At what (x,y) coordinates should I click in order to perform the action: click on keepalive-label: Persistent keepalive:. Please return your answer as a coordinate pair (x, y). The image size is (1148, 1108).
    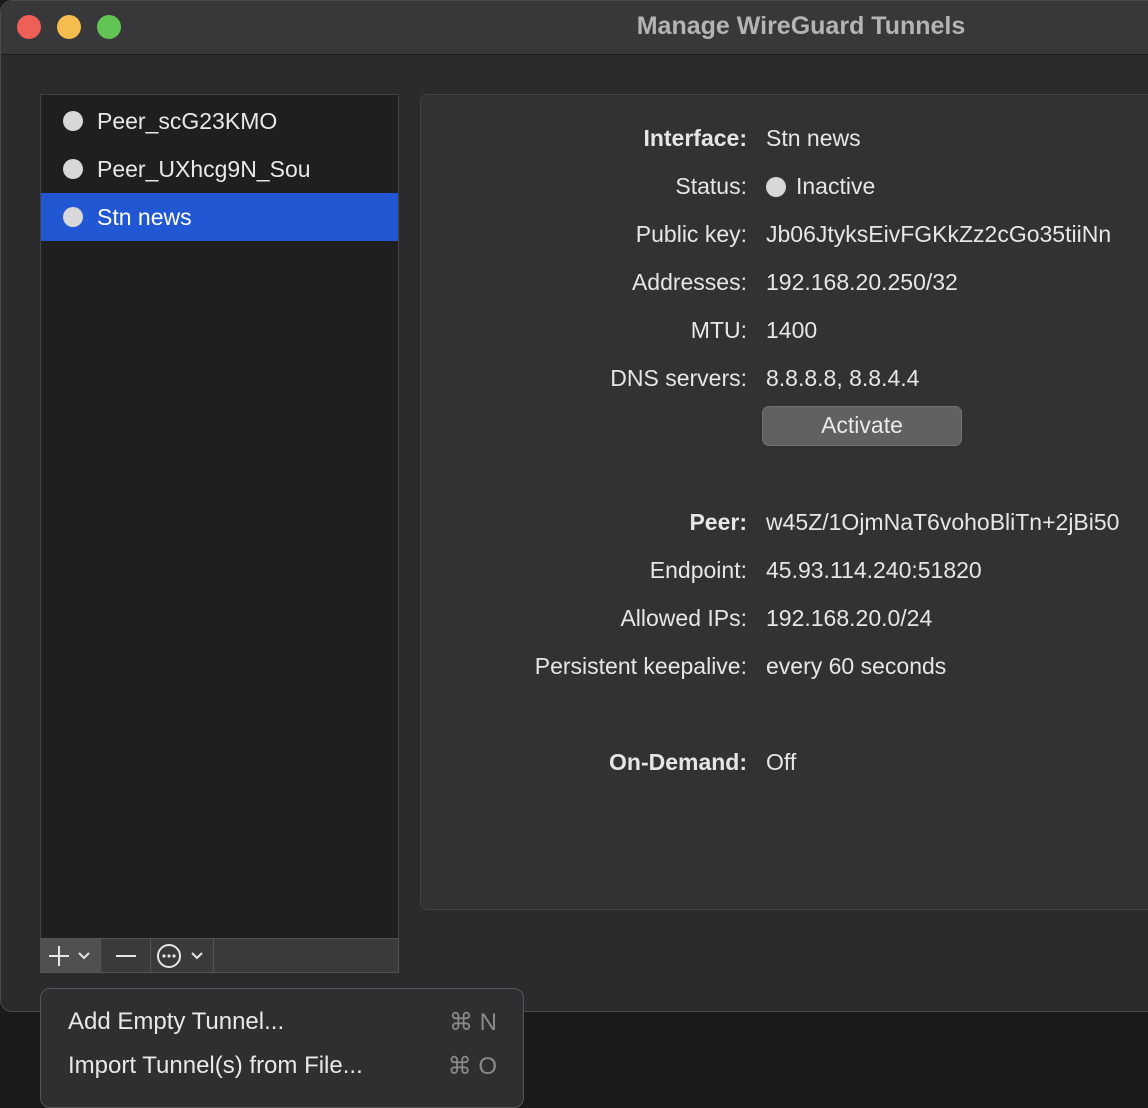
    Looking at the image, I should click on (640, 666).